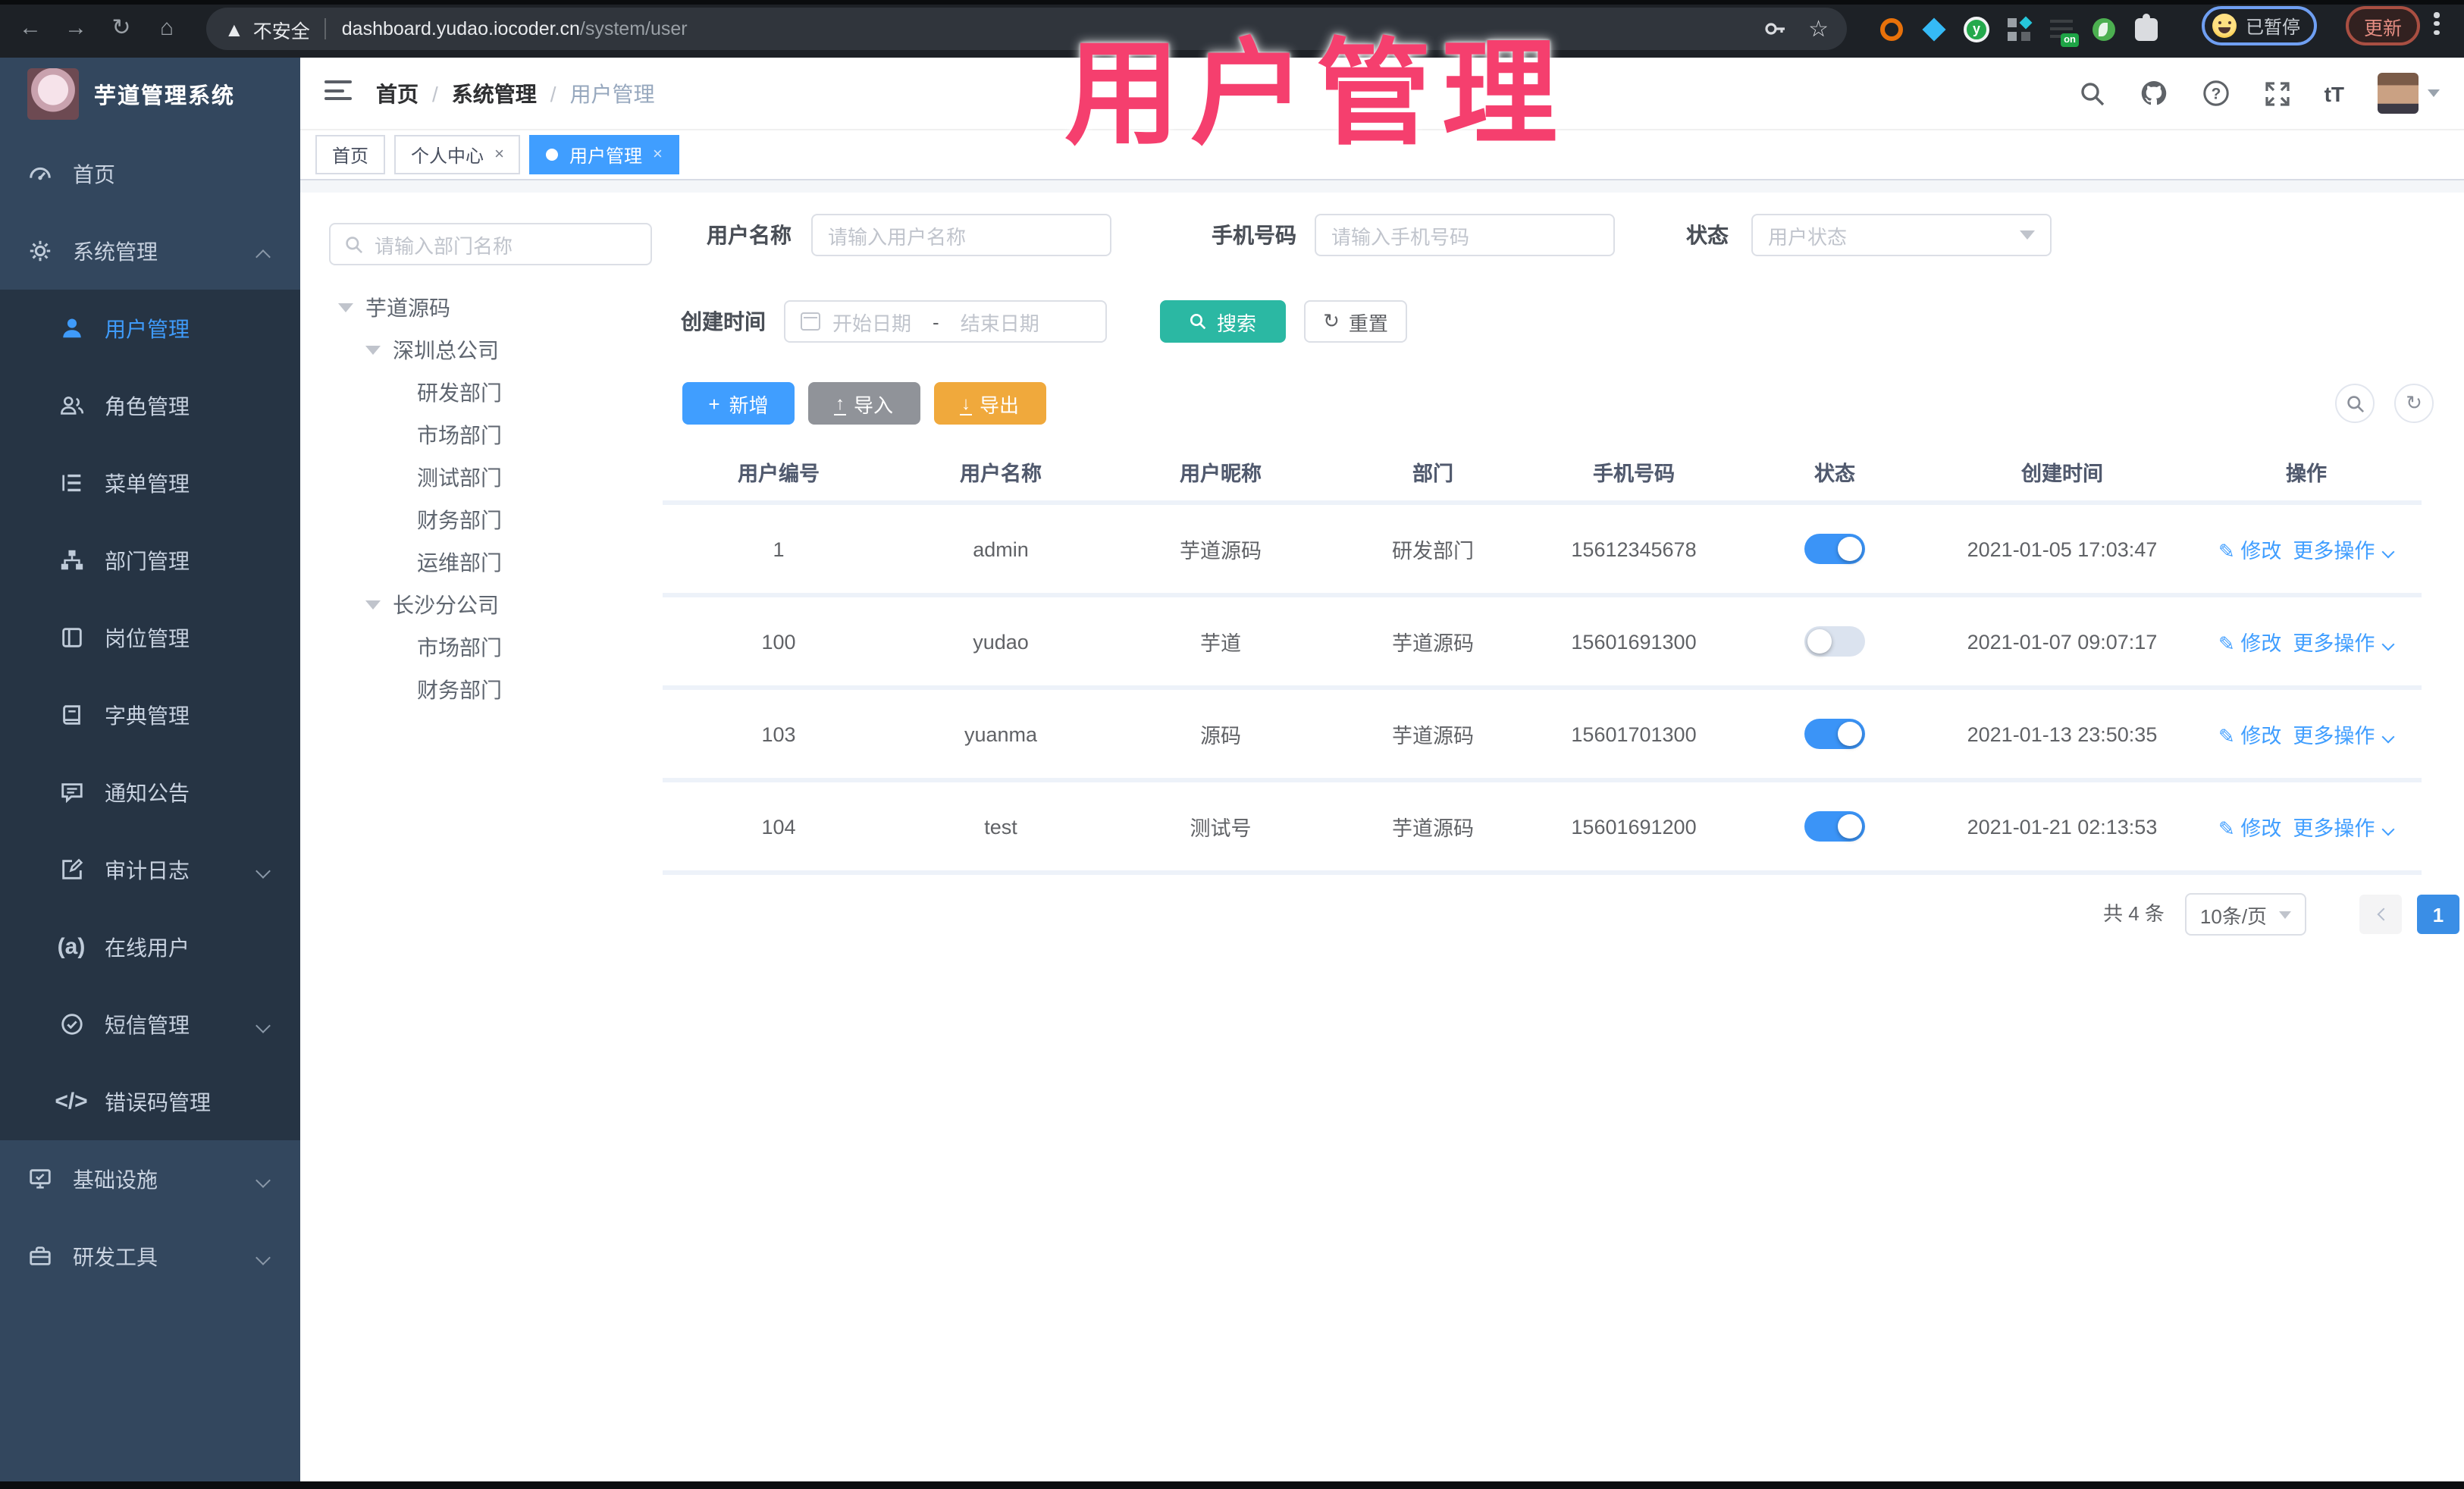 The height and width of the screenshot is (1489, 2464). What do you see at coordinates (496, 605) in the screenshot?
I see `tree-node: 长沙分公司` at bounding box center [496, 605].